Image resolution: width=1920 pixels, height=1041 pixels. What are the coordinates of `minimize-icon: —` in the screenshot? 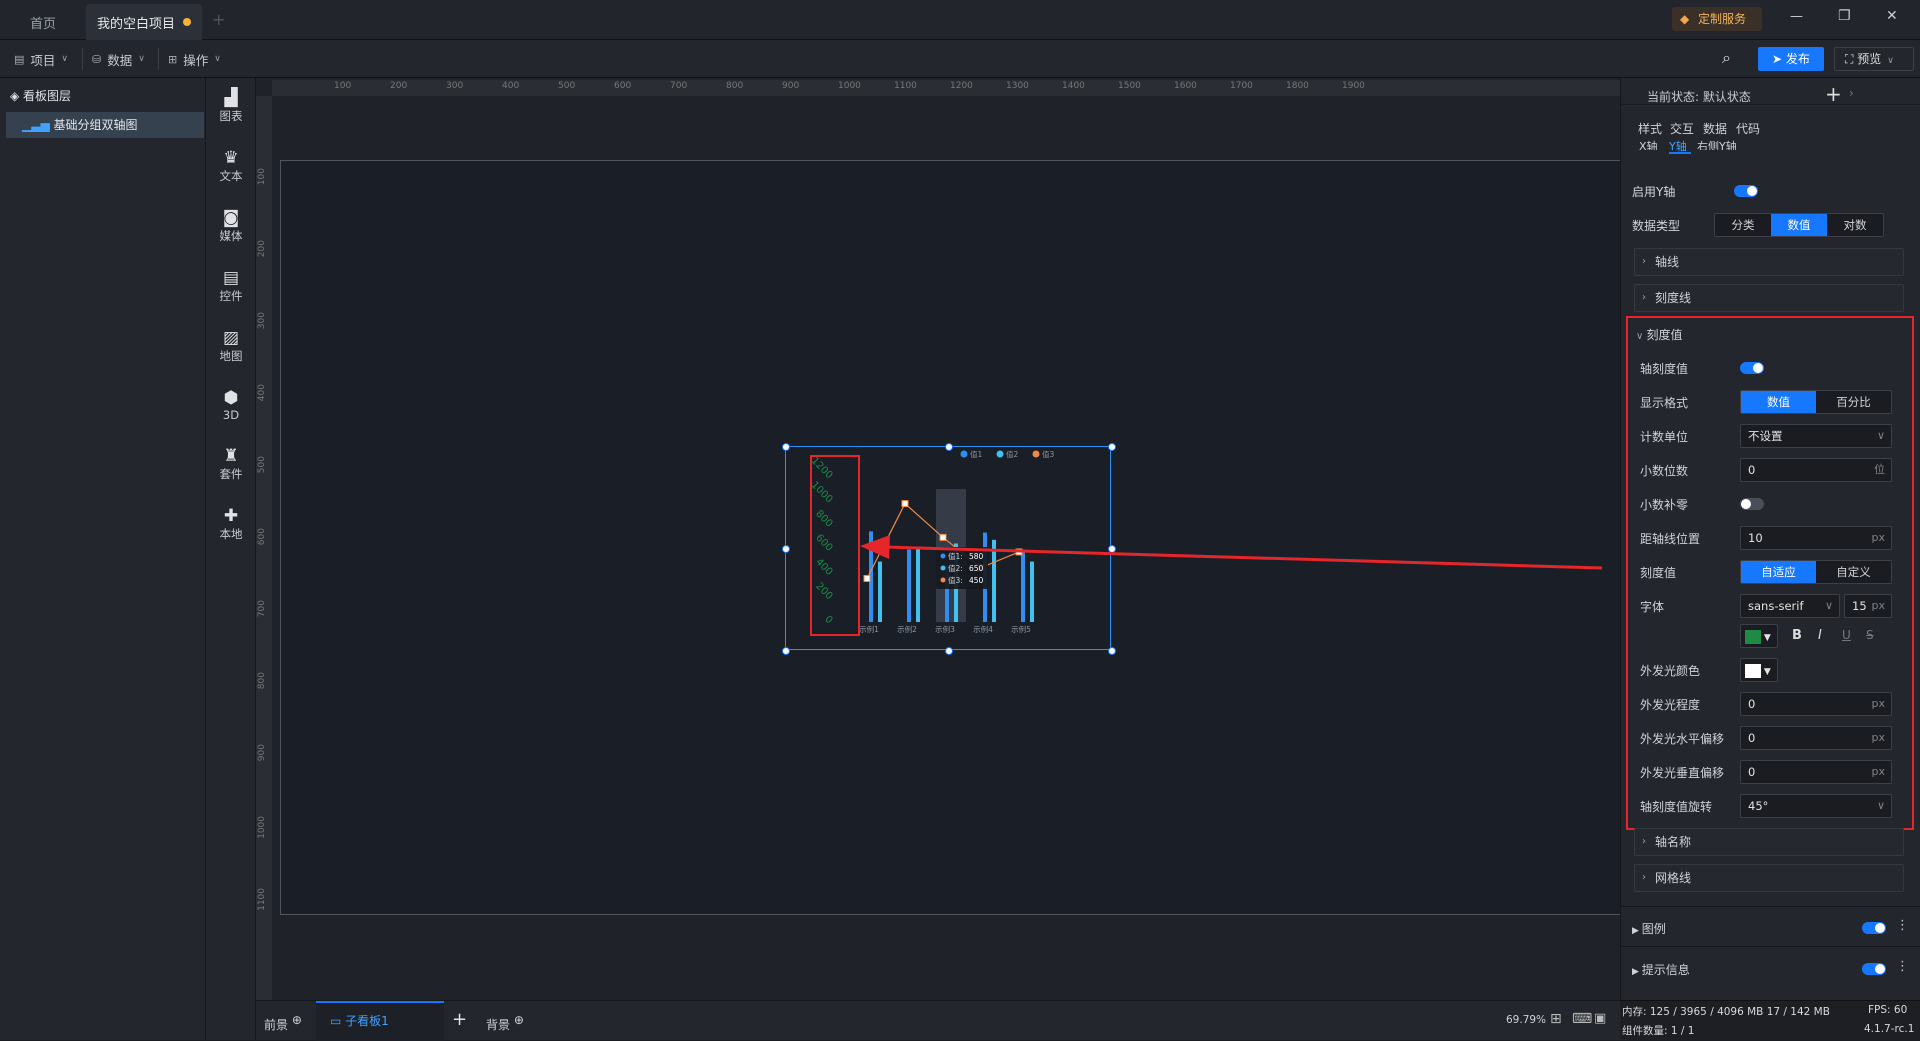 It's located at (1796, 16).